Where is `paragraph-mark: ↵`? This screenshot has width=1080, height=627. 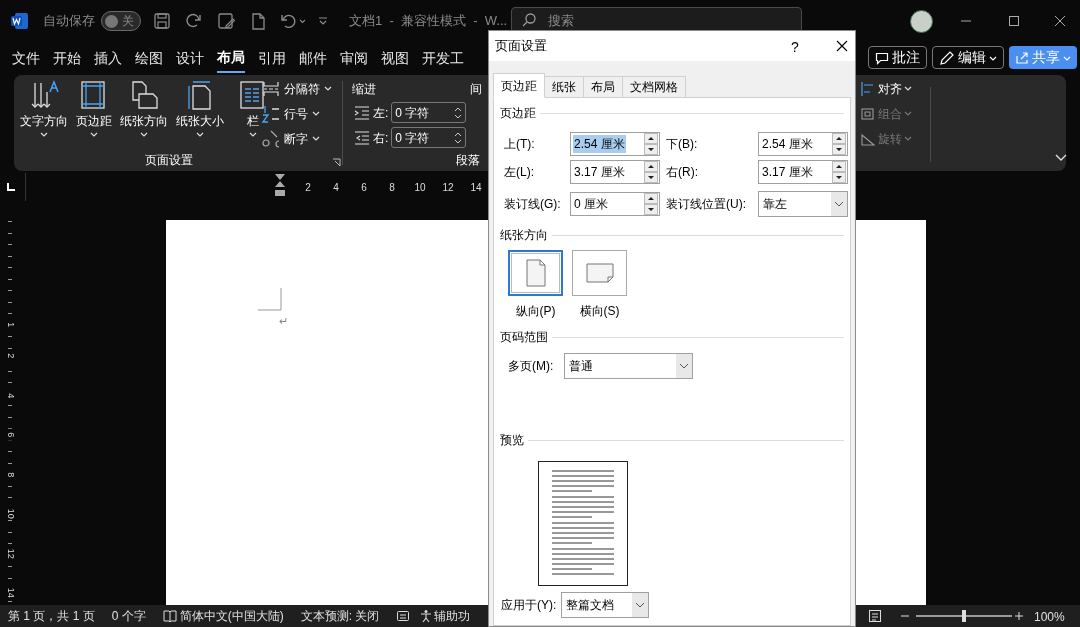
paragraph-mark: ↵ is located at coordinates (283, 321).